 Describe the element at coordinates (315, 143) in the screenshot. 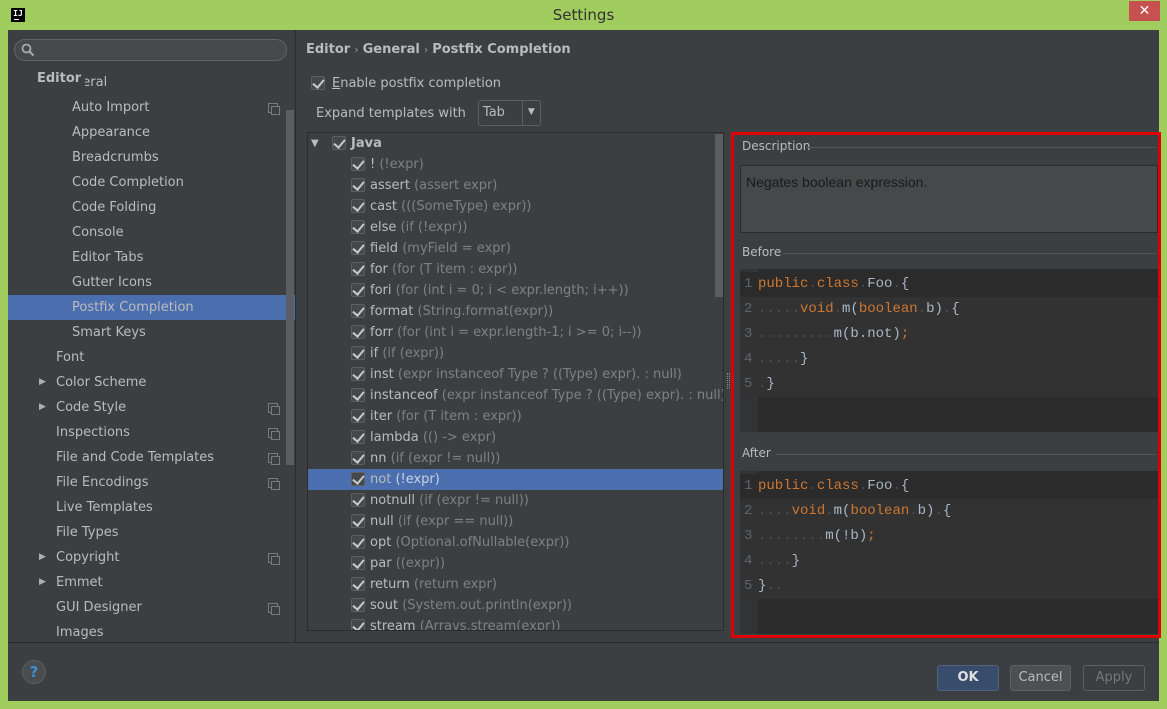

I see `expand-arrow-icon: ▼` at that location.